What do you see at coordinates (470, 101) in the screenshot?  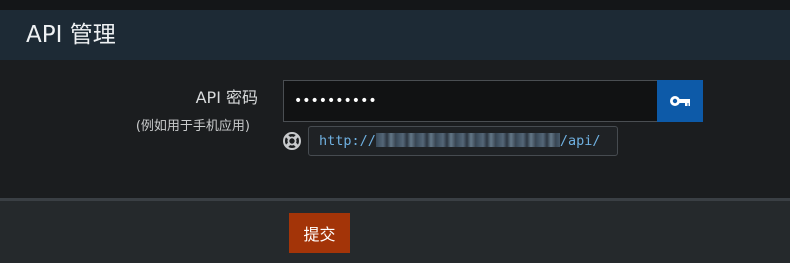 I see `api-password-input` at bounding box center [470, 101].